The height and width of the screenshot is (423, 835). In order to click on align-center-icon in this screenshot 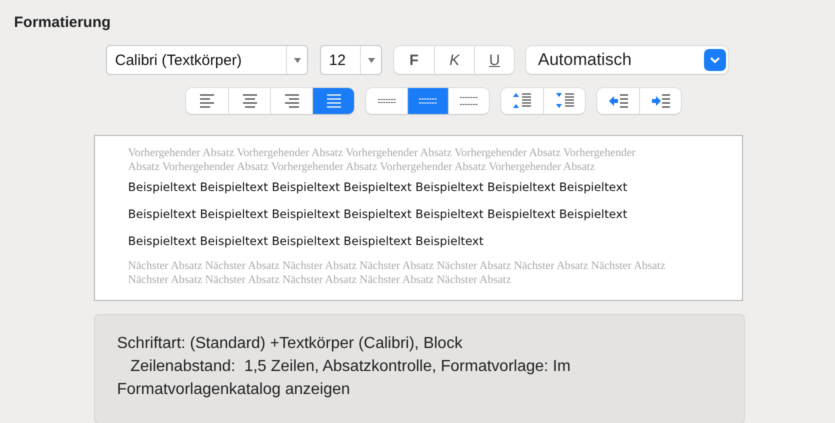, I will do `click(249, 101)`.